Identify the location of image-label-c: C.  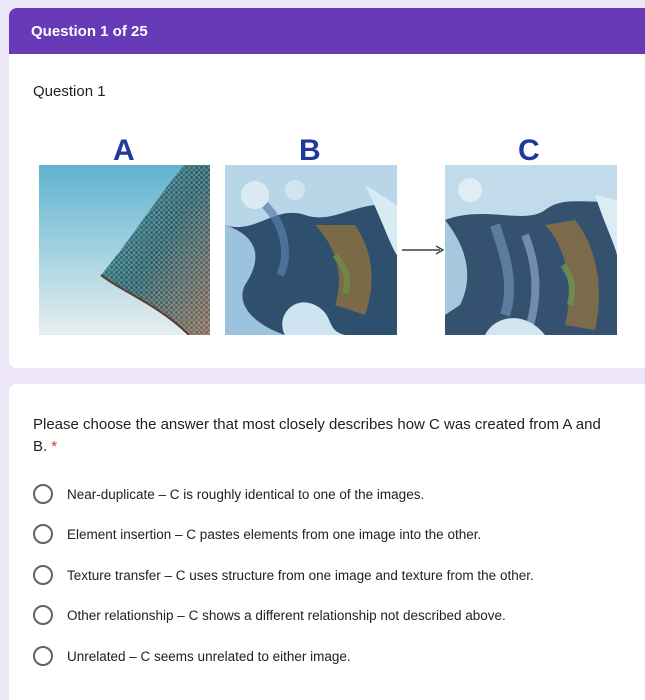
(529, 150).